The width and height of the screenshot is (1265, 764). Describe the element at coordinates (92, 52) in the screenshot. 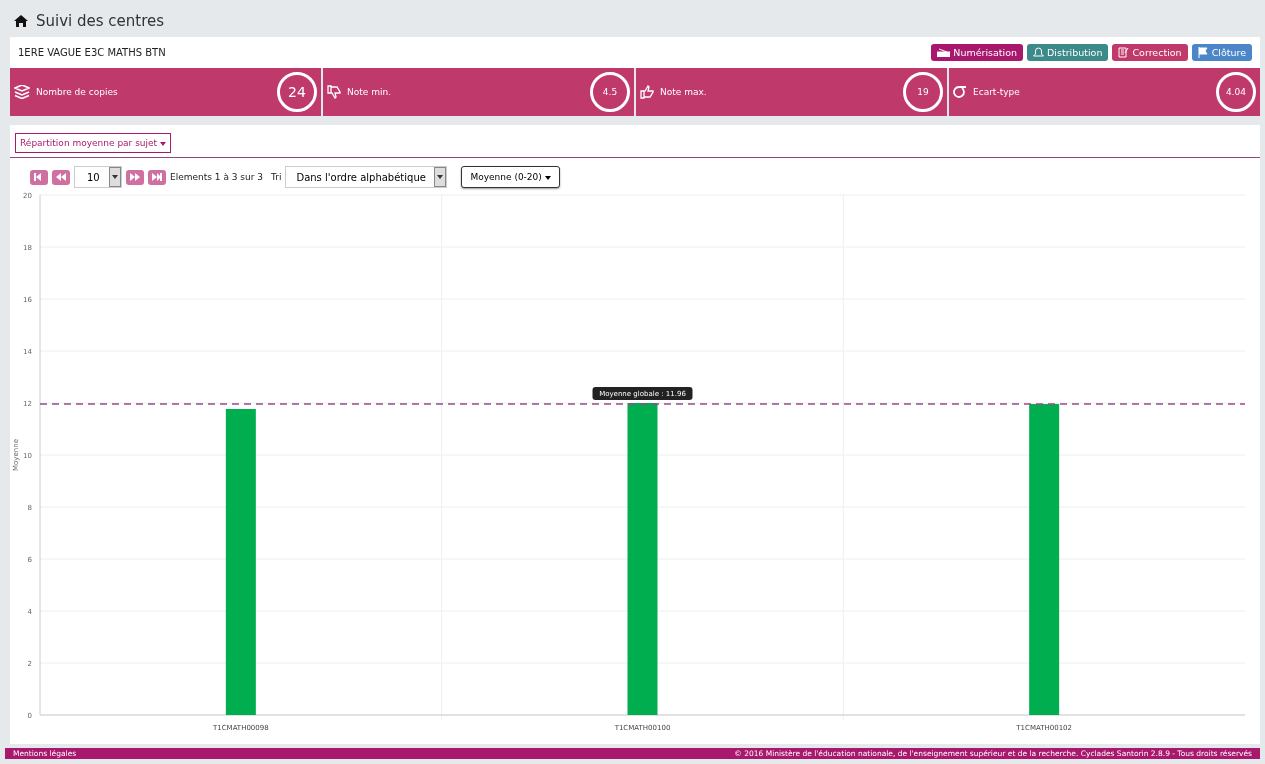

I see `exam-name: 1ERE VAGUE E3C MATHS BTN` at that location.